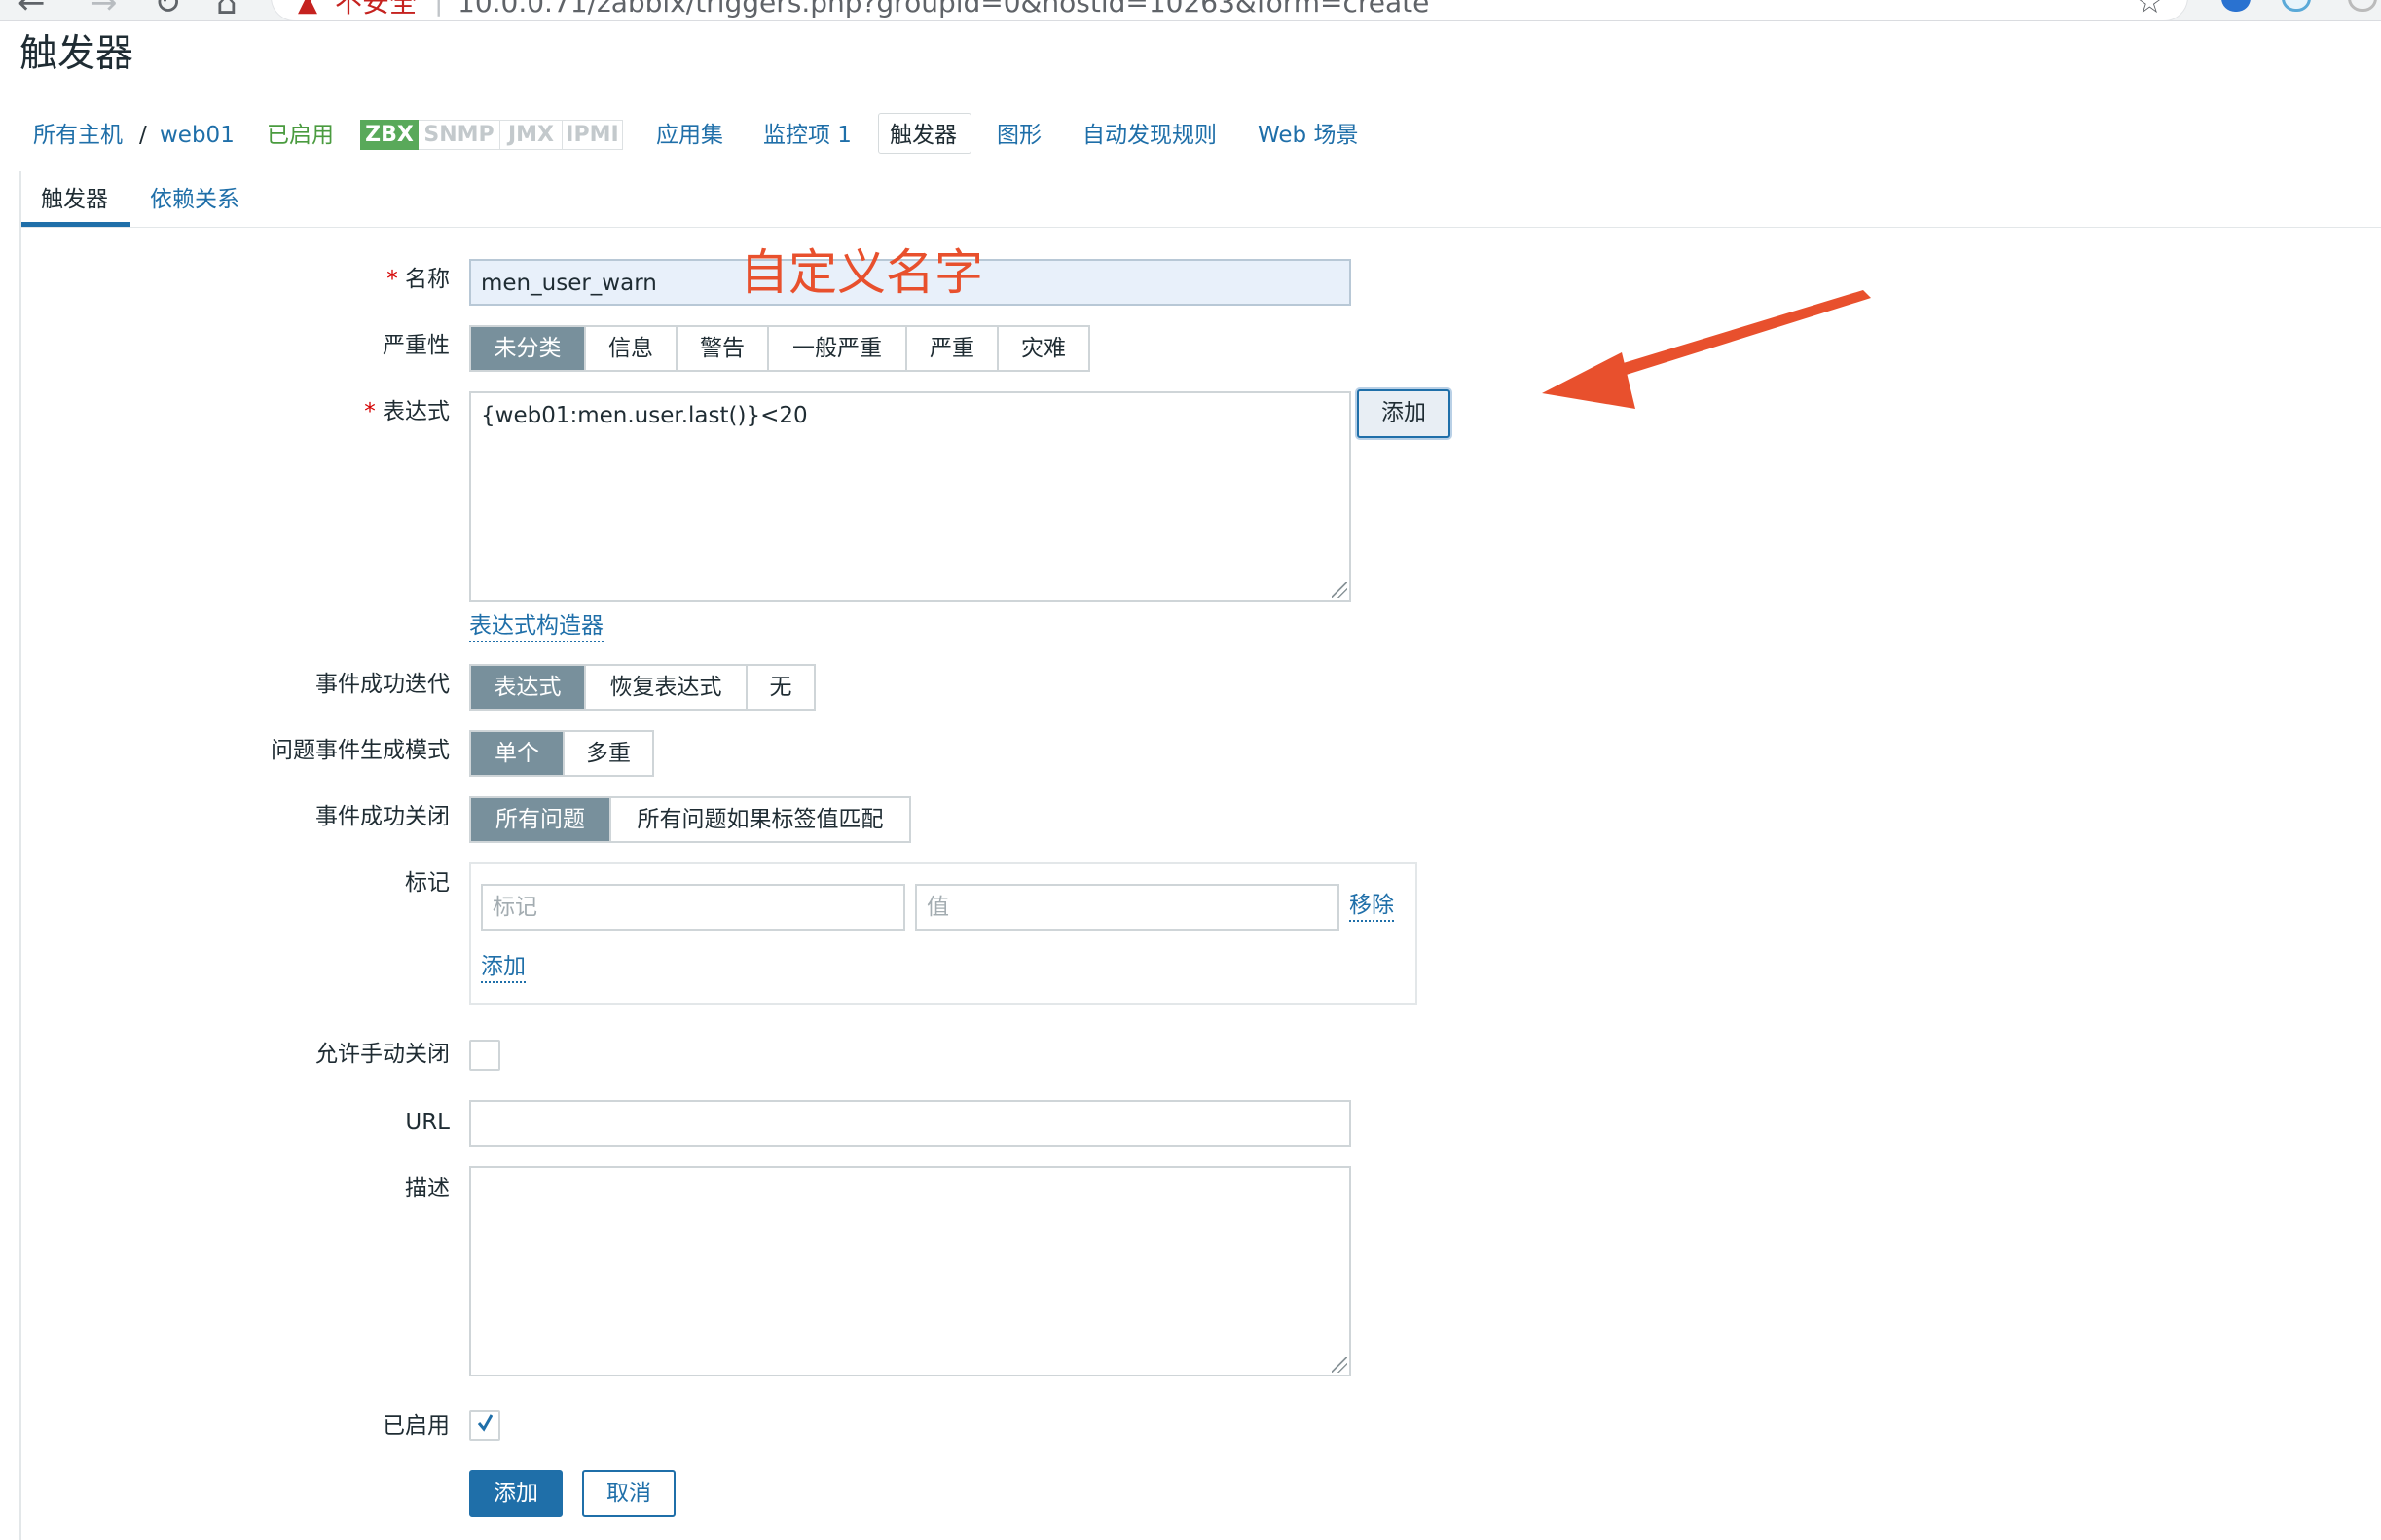 Image resolution: width=2381 pixels, height=1540 pixels. Describe the element at coordinates (629, 1493) in the screenshot. I see `cancel-button: 取消` at that location.